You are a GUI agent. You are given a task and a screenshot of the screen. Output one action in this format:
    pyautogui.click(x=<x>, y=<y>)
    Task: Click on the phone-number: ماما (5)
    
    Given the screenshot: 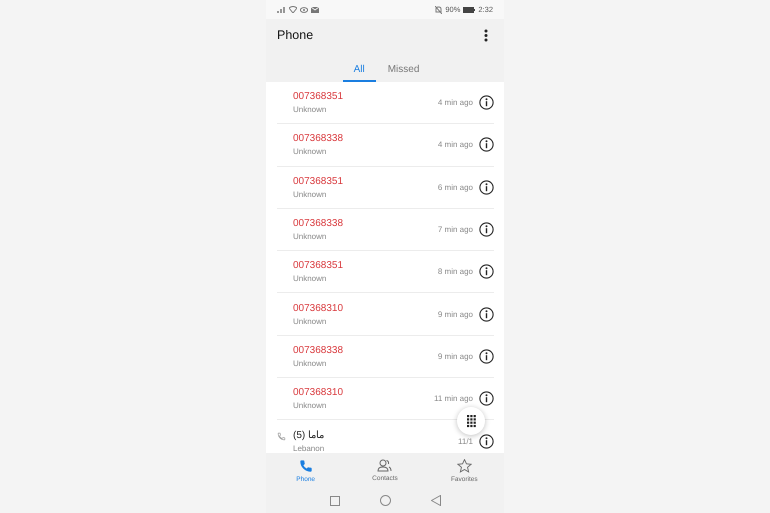 What is the action you would take?
    pyautogui.click(x=309, y=435)
    